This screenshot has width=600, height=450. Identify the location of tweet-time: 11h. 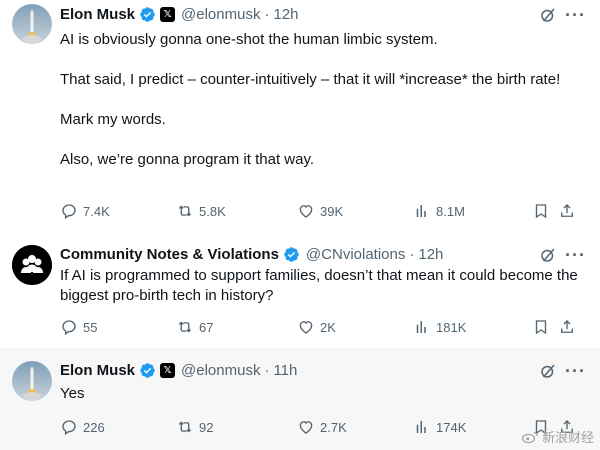
(285, 370).